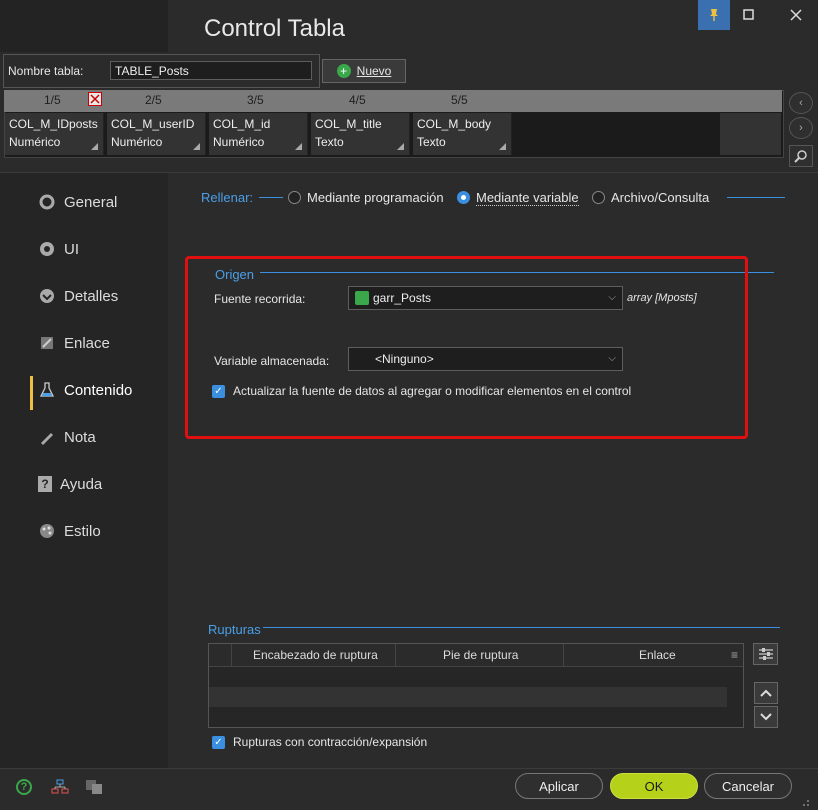 The image size is (818, 810). What do you see at coordinates (462, 134) in the screenshot?
I see `column-cell: COL_M_body Texto` at bounding box center [462, 134].